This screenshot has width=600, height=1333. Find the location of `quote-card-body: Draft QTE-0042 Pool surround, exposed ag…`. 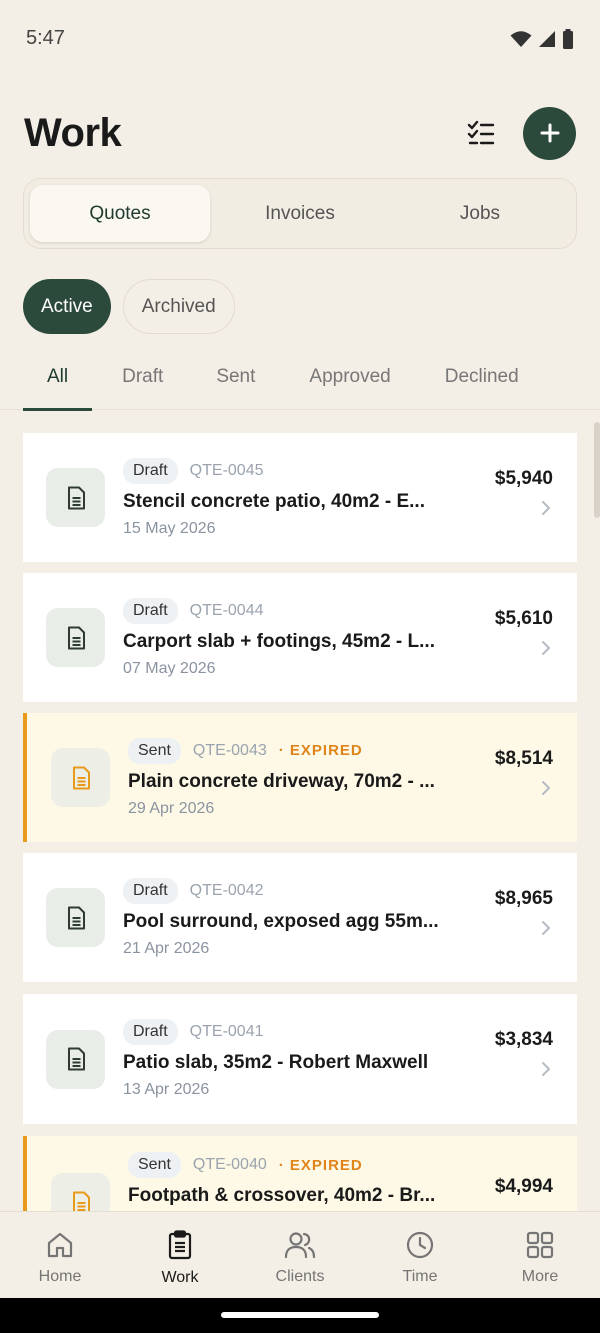

quote-card-body: Draft QTE-0042 Pool surround, exposed ag… is located at coordinates (295, 917).